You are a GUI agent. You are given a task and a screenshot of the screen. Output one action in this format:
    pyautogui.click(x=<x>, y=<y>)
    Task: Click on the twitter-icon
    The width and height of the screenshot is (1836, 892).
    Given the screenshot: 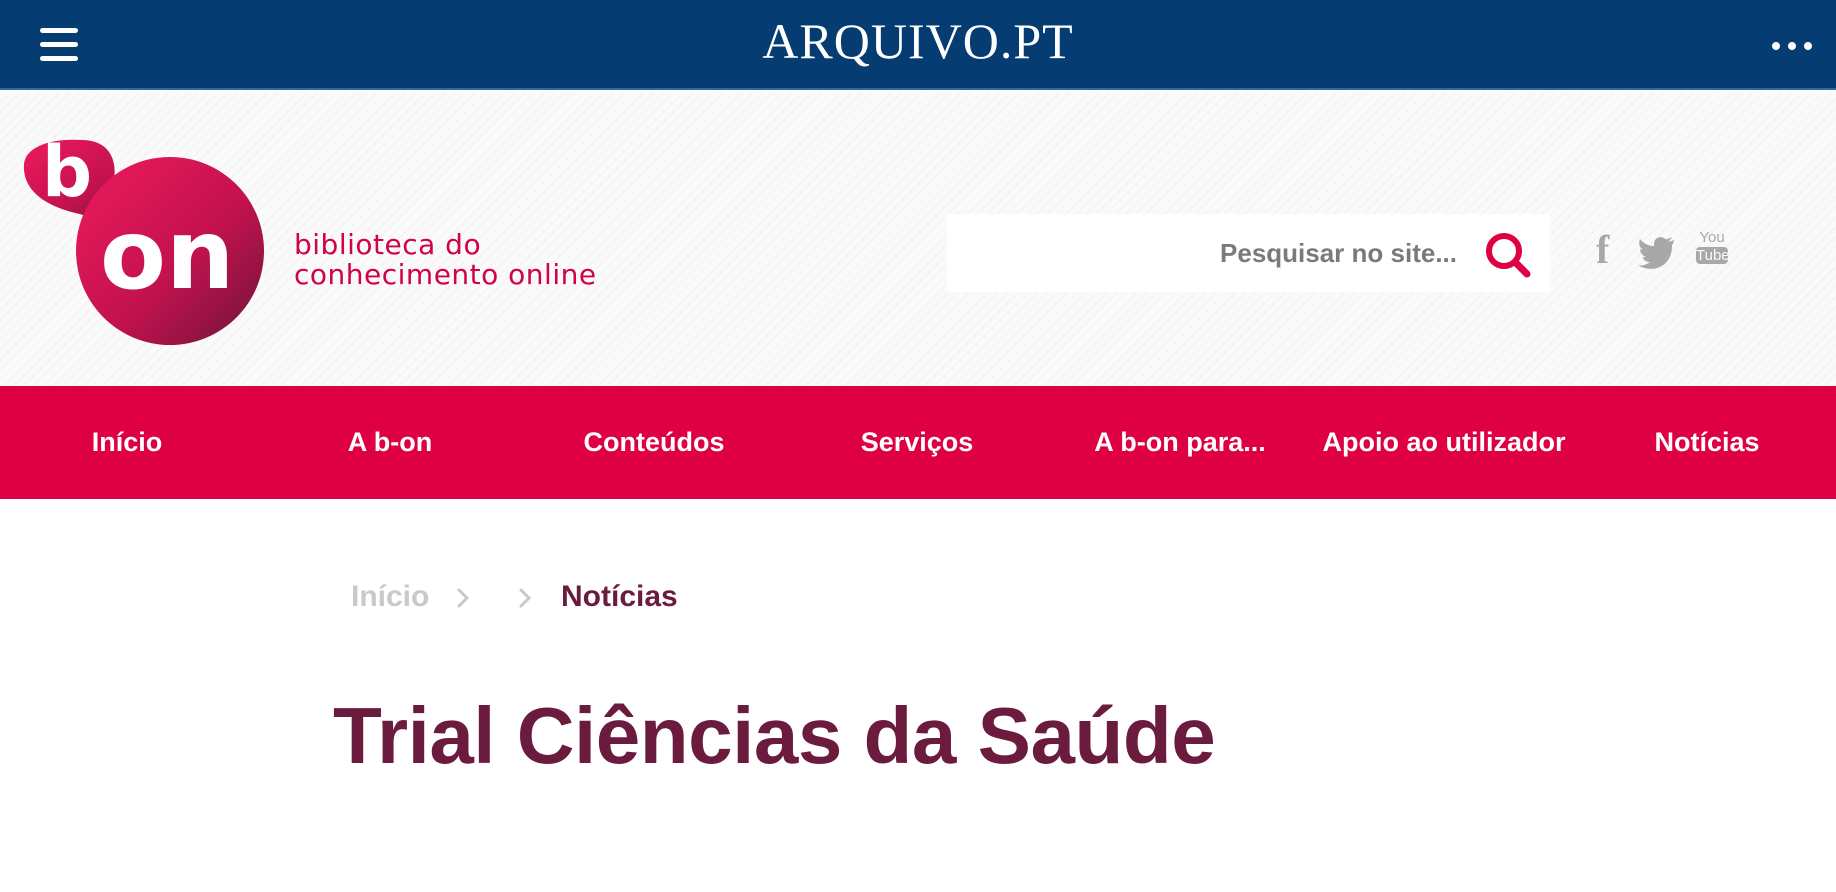 What is the action you would take?
    pyautogui.click(x=1657, y=250)
    